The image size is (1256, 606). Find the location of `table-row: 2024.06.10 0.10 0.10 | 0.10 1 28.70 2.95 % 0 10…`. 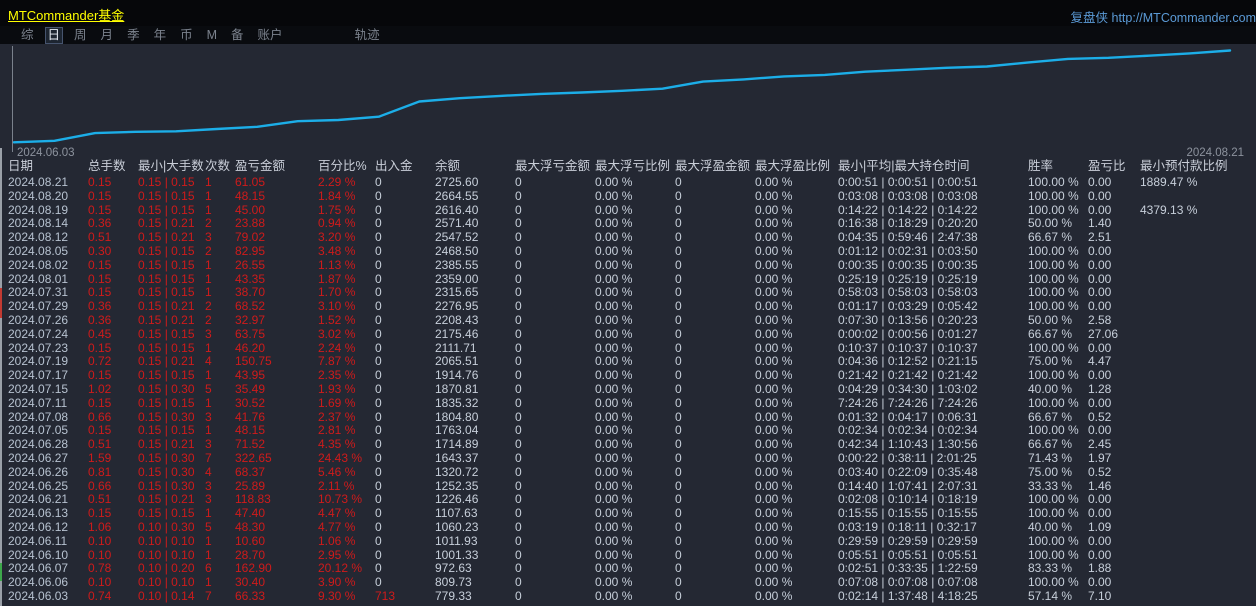

table-row: 2024.06.10 0.10 0.10 | 0.10 1 28.70 2.95 % 0 10… is located at coordinates (628, 556).